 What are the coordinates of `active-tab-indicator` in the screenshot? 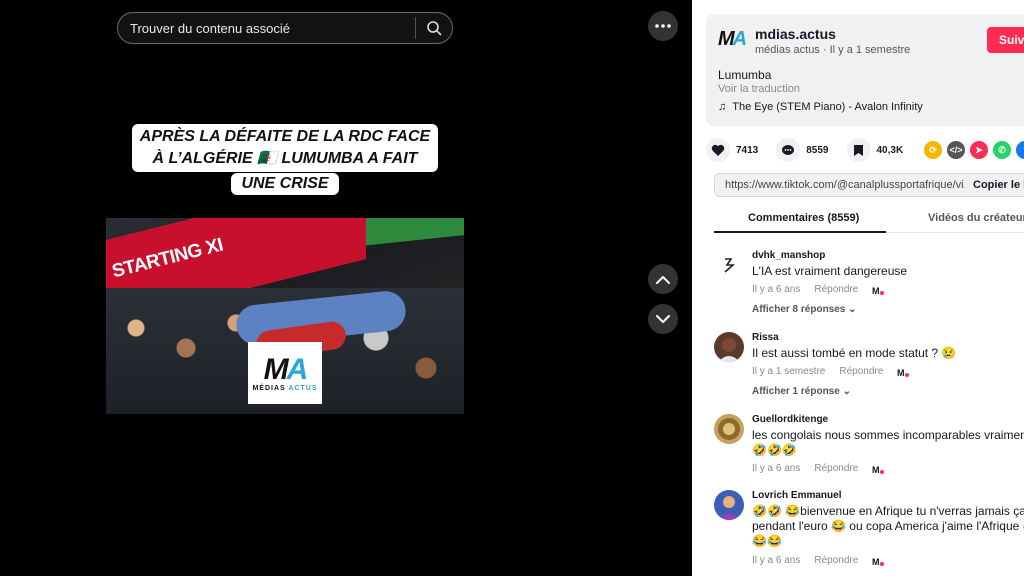 It's located at (800, 232).